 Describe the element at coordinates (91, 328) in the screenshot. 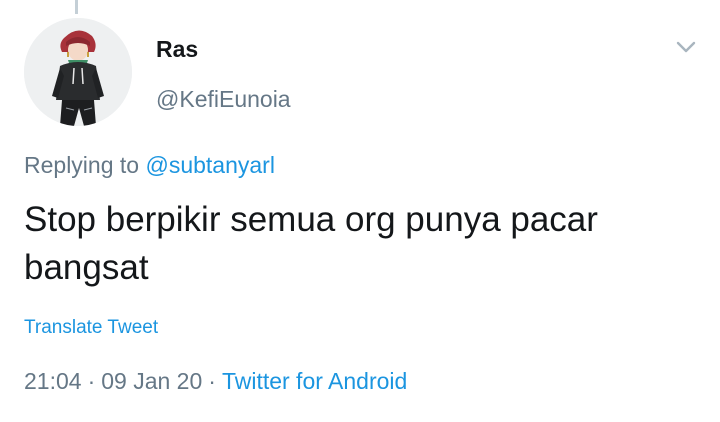

I see `translate-tweet-link: Translate Tweet` at that location.